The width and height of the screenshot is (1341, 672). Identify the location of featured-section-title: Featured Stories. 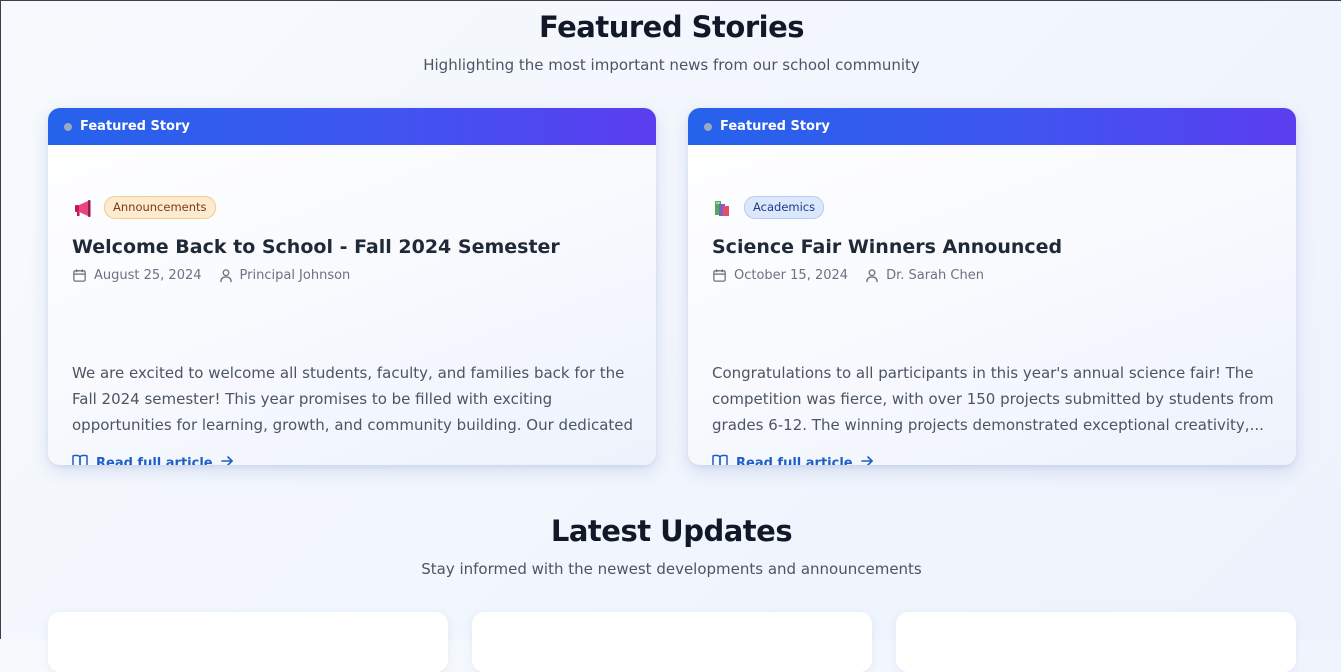
(671, 27).